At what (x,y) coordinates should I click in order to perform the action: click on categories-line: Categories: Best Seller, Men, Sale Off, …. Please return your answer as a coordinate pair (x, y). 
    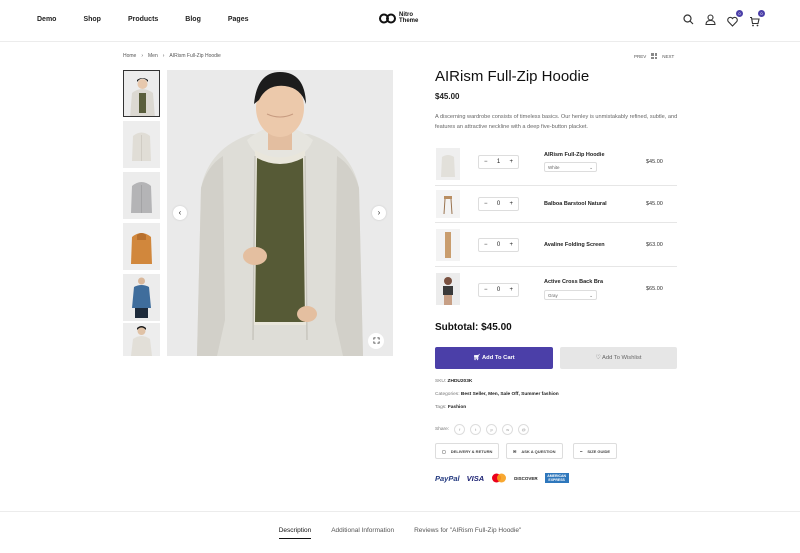
    Looking at the image, I should click on (497, 394).